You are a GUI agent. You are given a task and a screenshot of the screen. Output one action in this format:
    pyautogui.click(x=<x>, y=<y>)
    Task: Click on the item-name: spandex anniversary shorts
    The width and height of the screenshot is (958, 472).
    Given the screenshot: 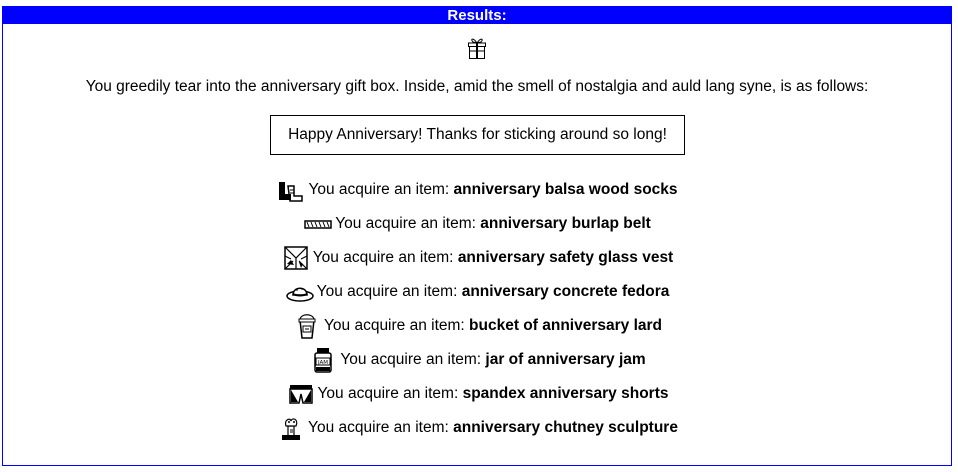 What is the action you would take?
    pyautogui.click(x=565, y=393)
    